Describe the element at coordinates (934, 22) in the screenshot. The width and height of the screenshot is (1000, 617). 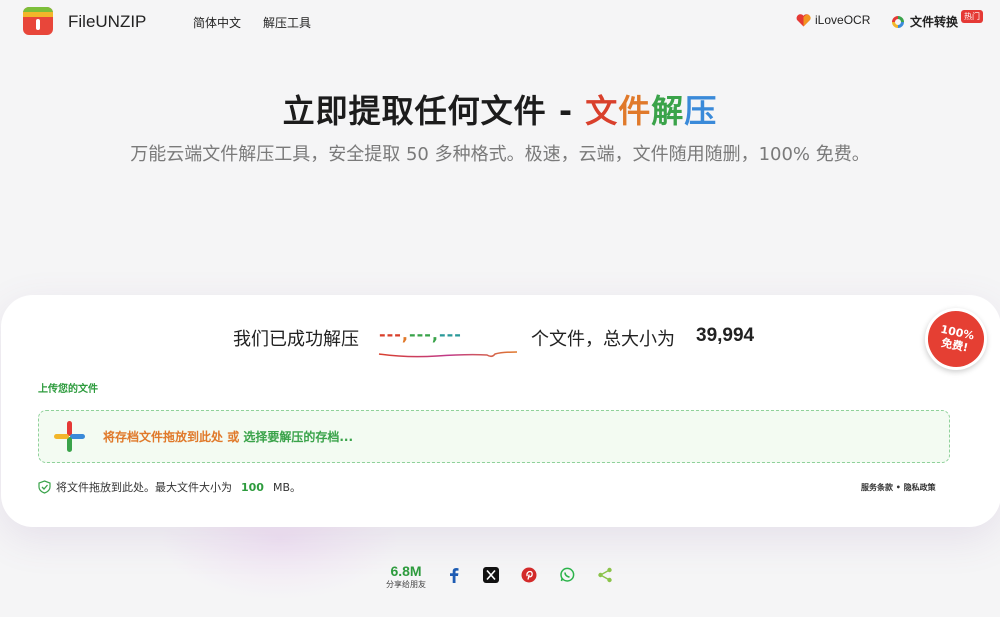
I see `file-convert-label: 文件转换` at that location.